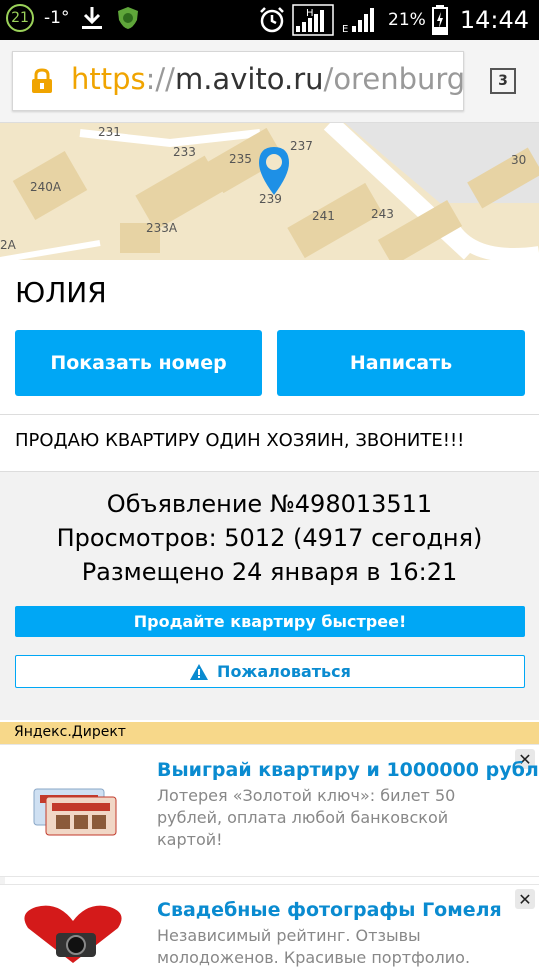 The width and height of the screenshot is (539, 969). I want to click on map-label: 243, so click(382, 214).